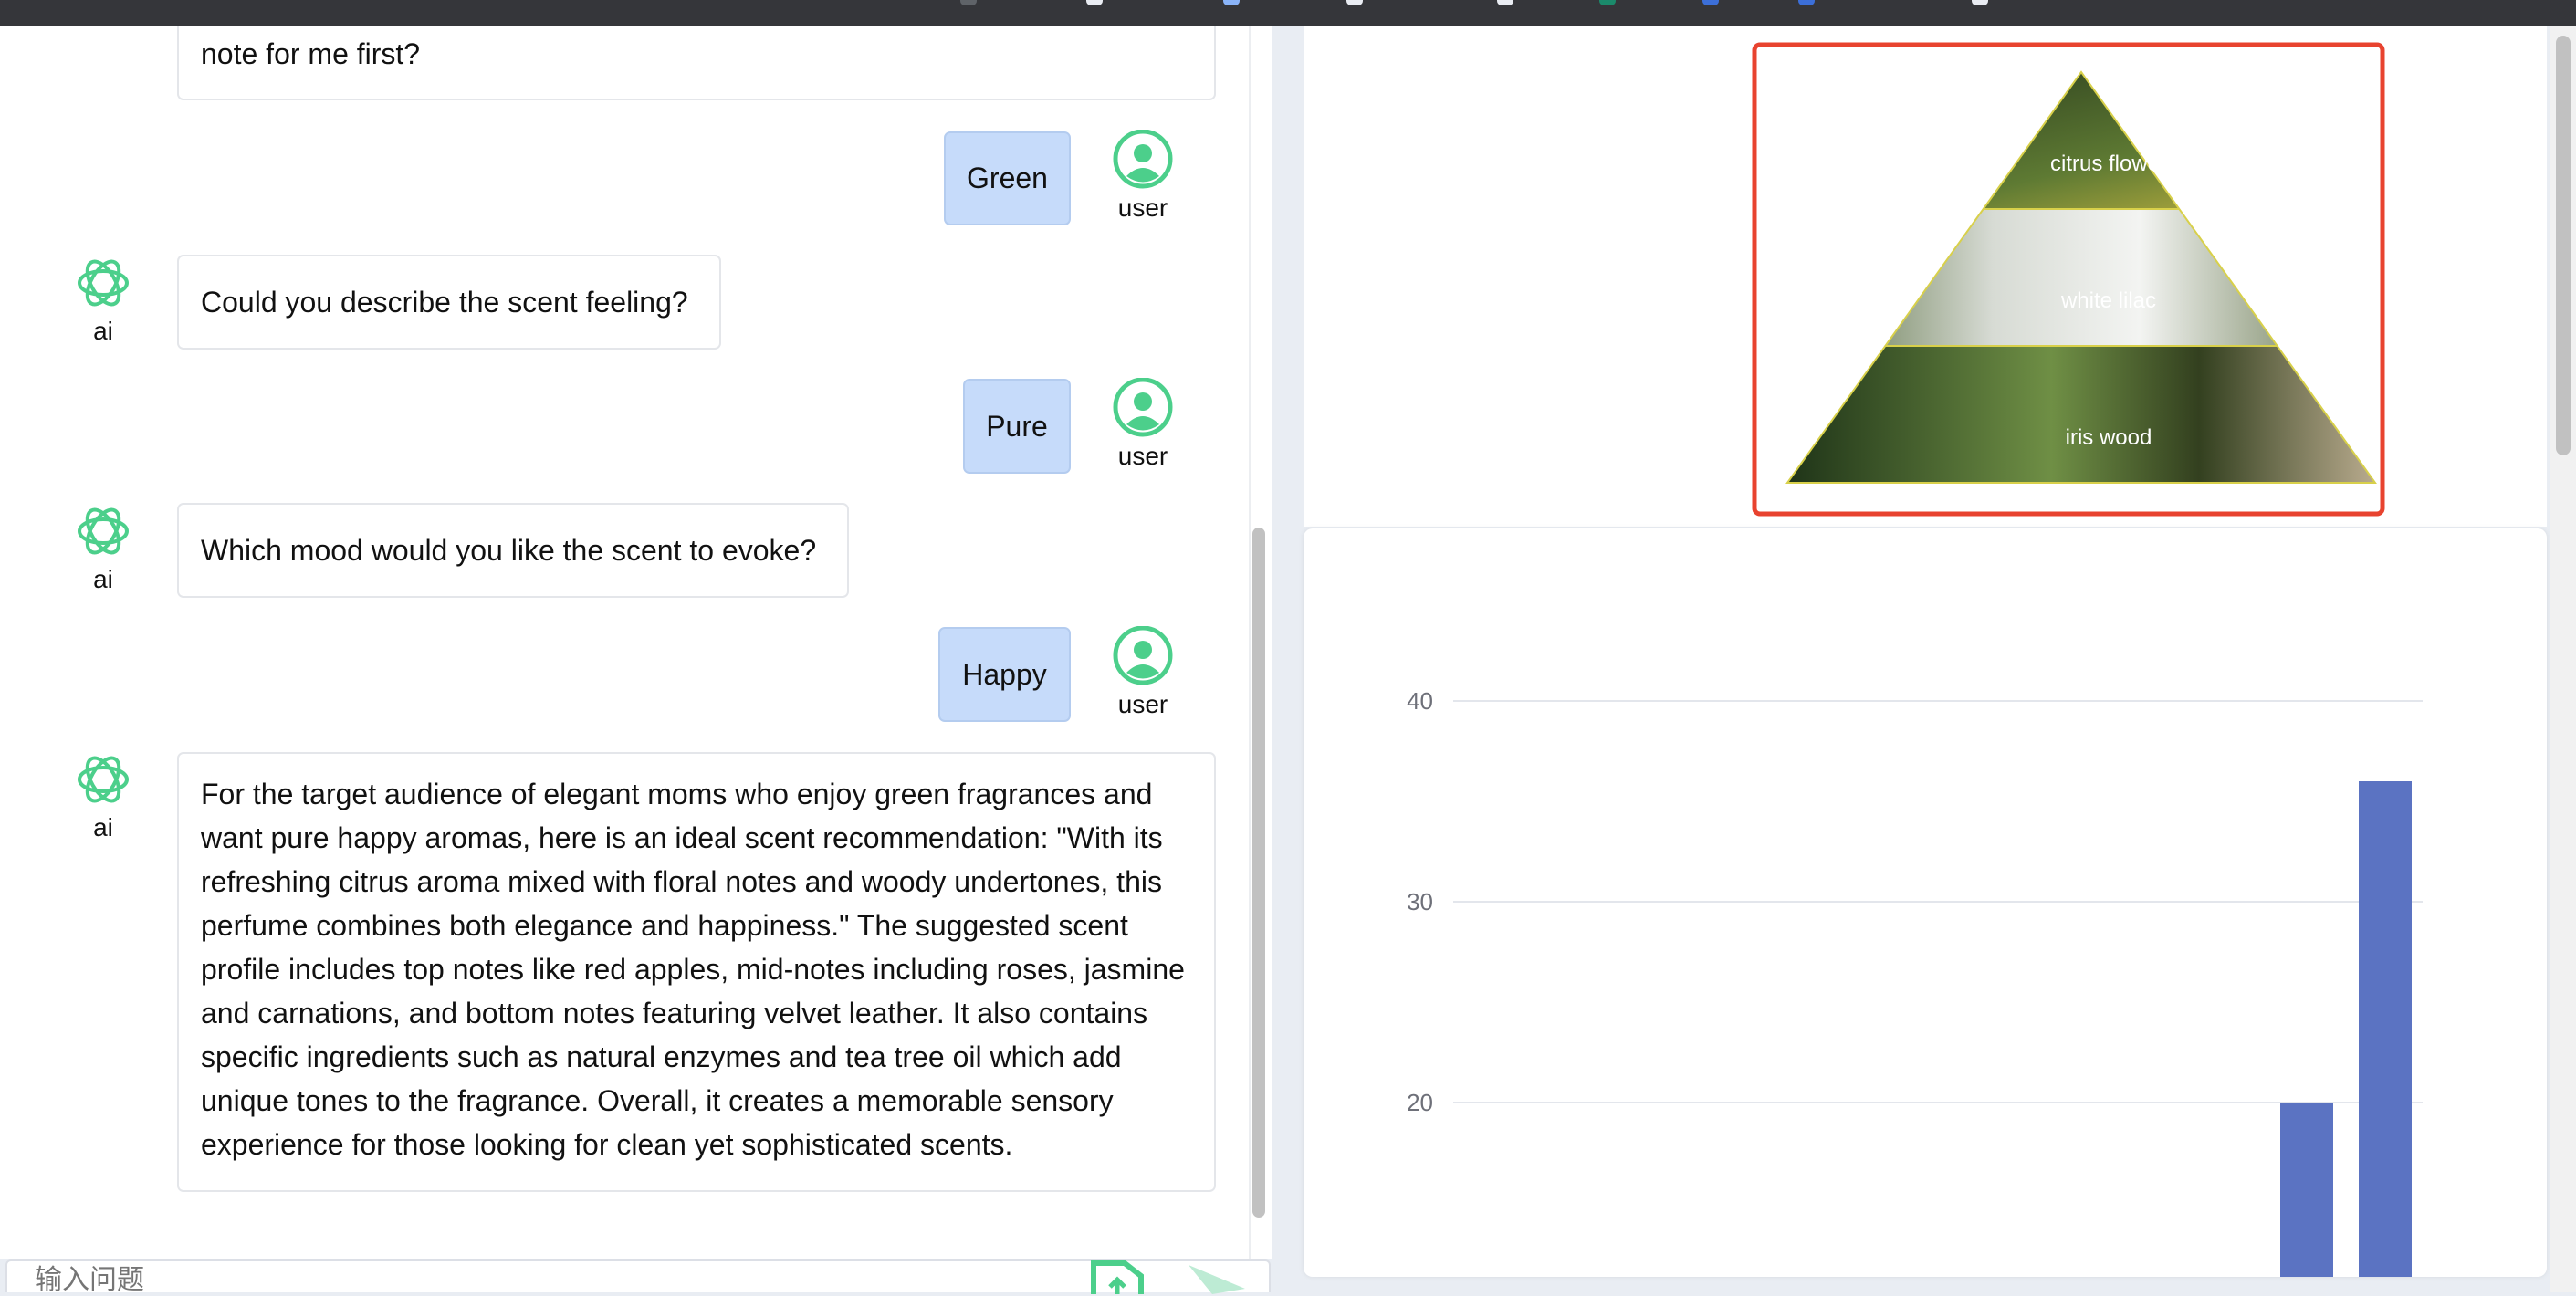 The height and width of the screenshot is (1296, 2576). I want to click on message-text: Could you describe the scent feeling?, so click(444, 302).